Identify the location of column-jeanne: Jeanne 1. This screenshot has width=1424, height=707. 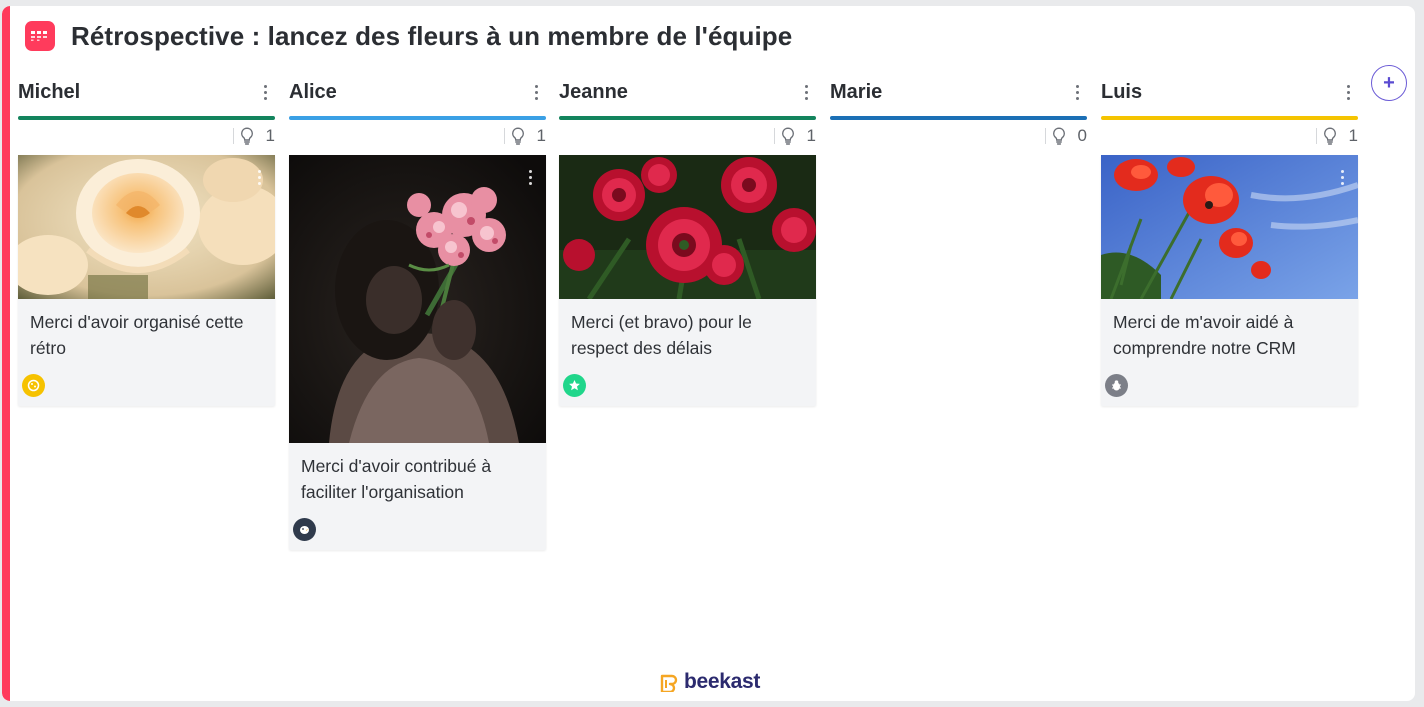
(687, 113).